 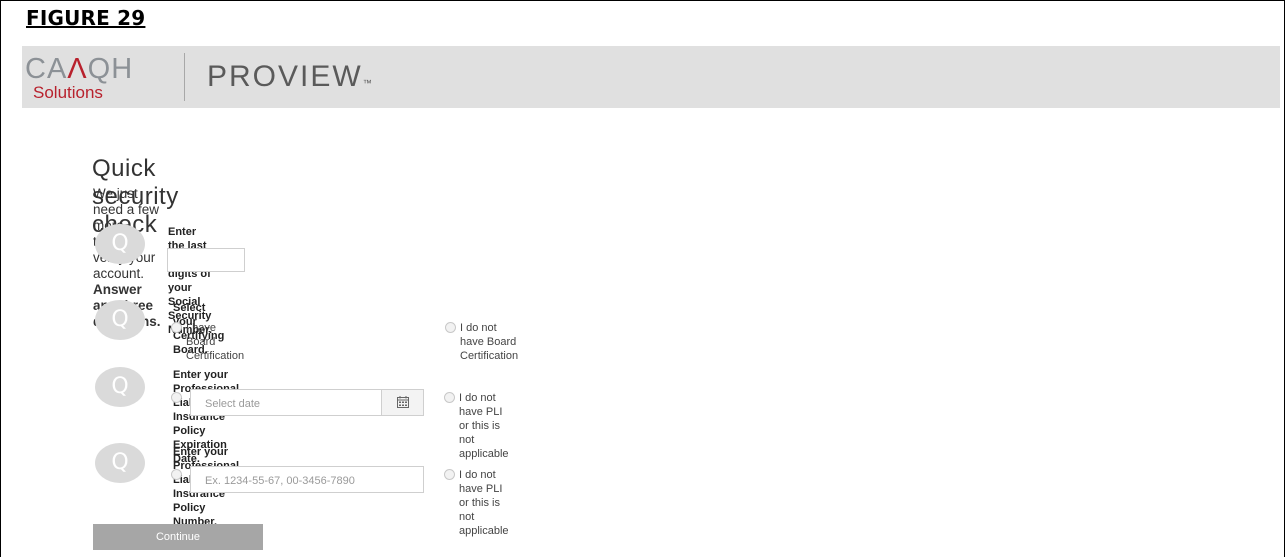 I want to click on logo-wordmark-post: QH, so click(x=110, y=69).